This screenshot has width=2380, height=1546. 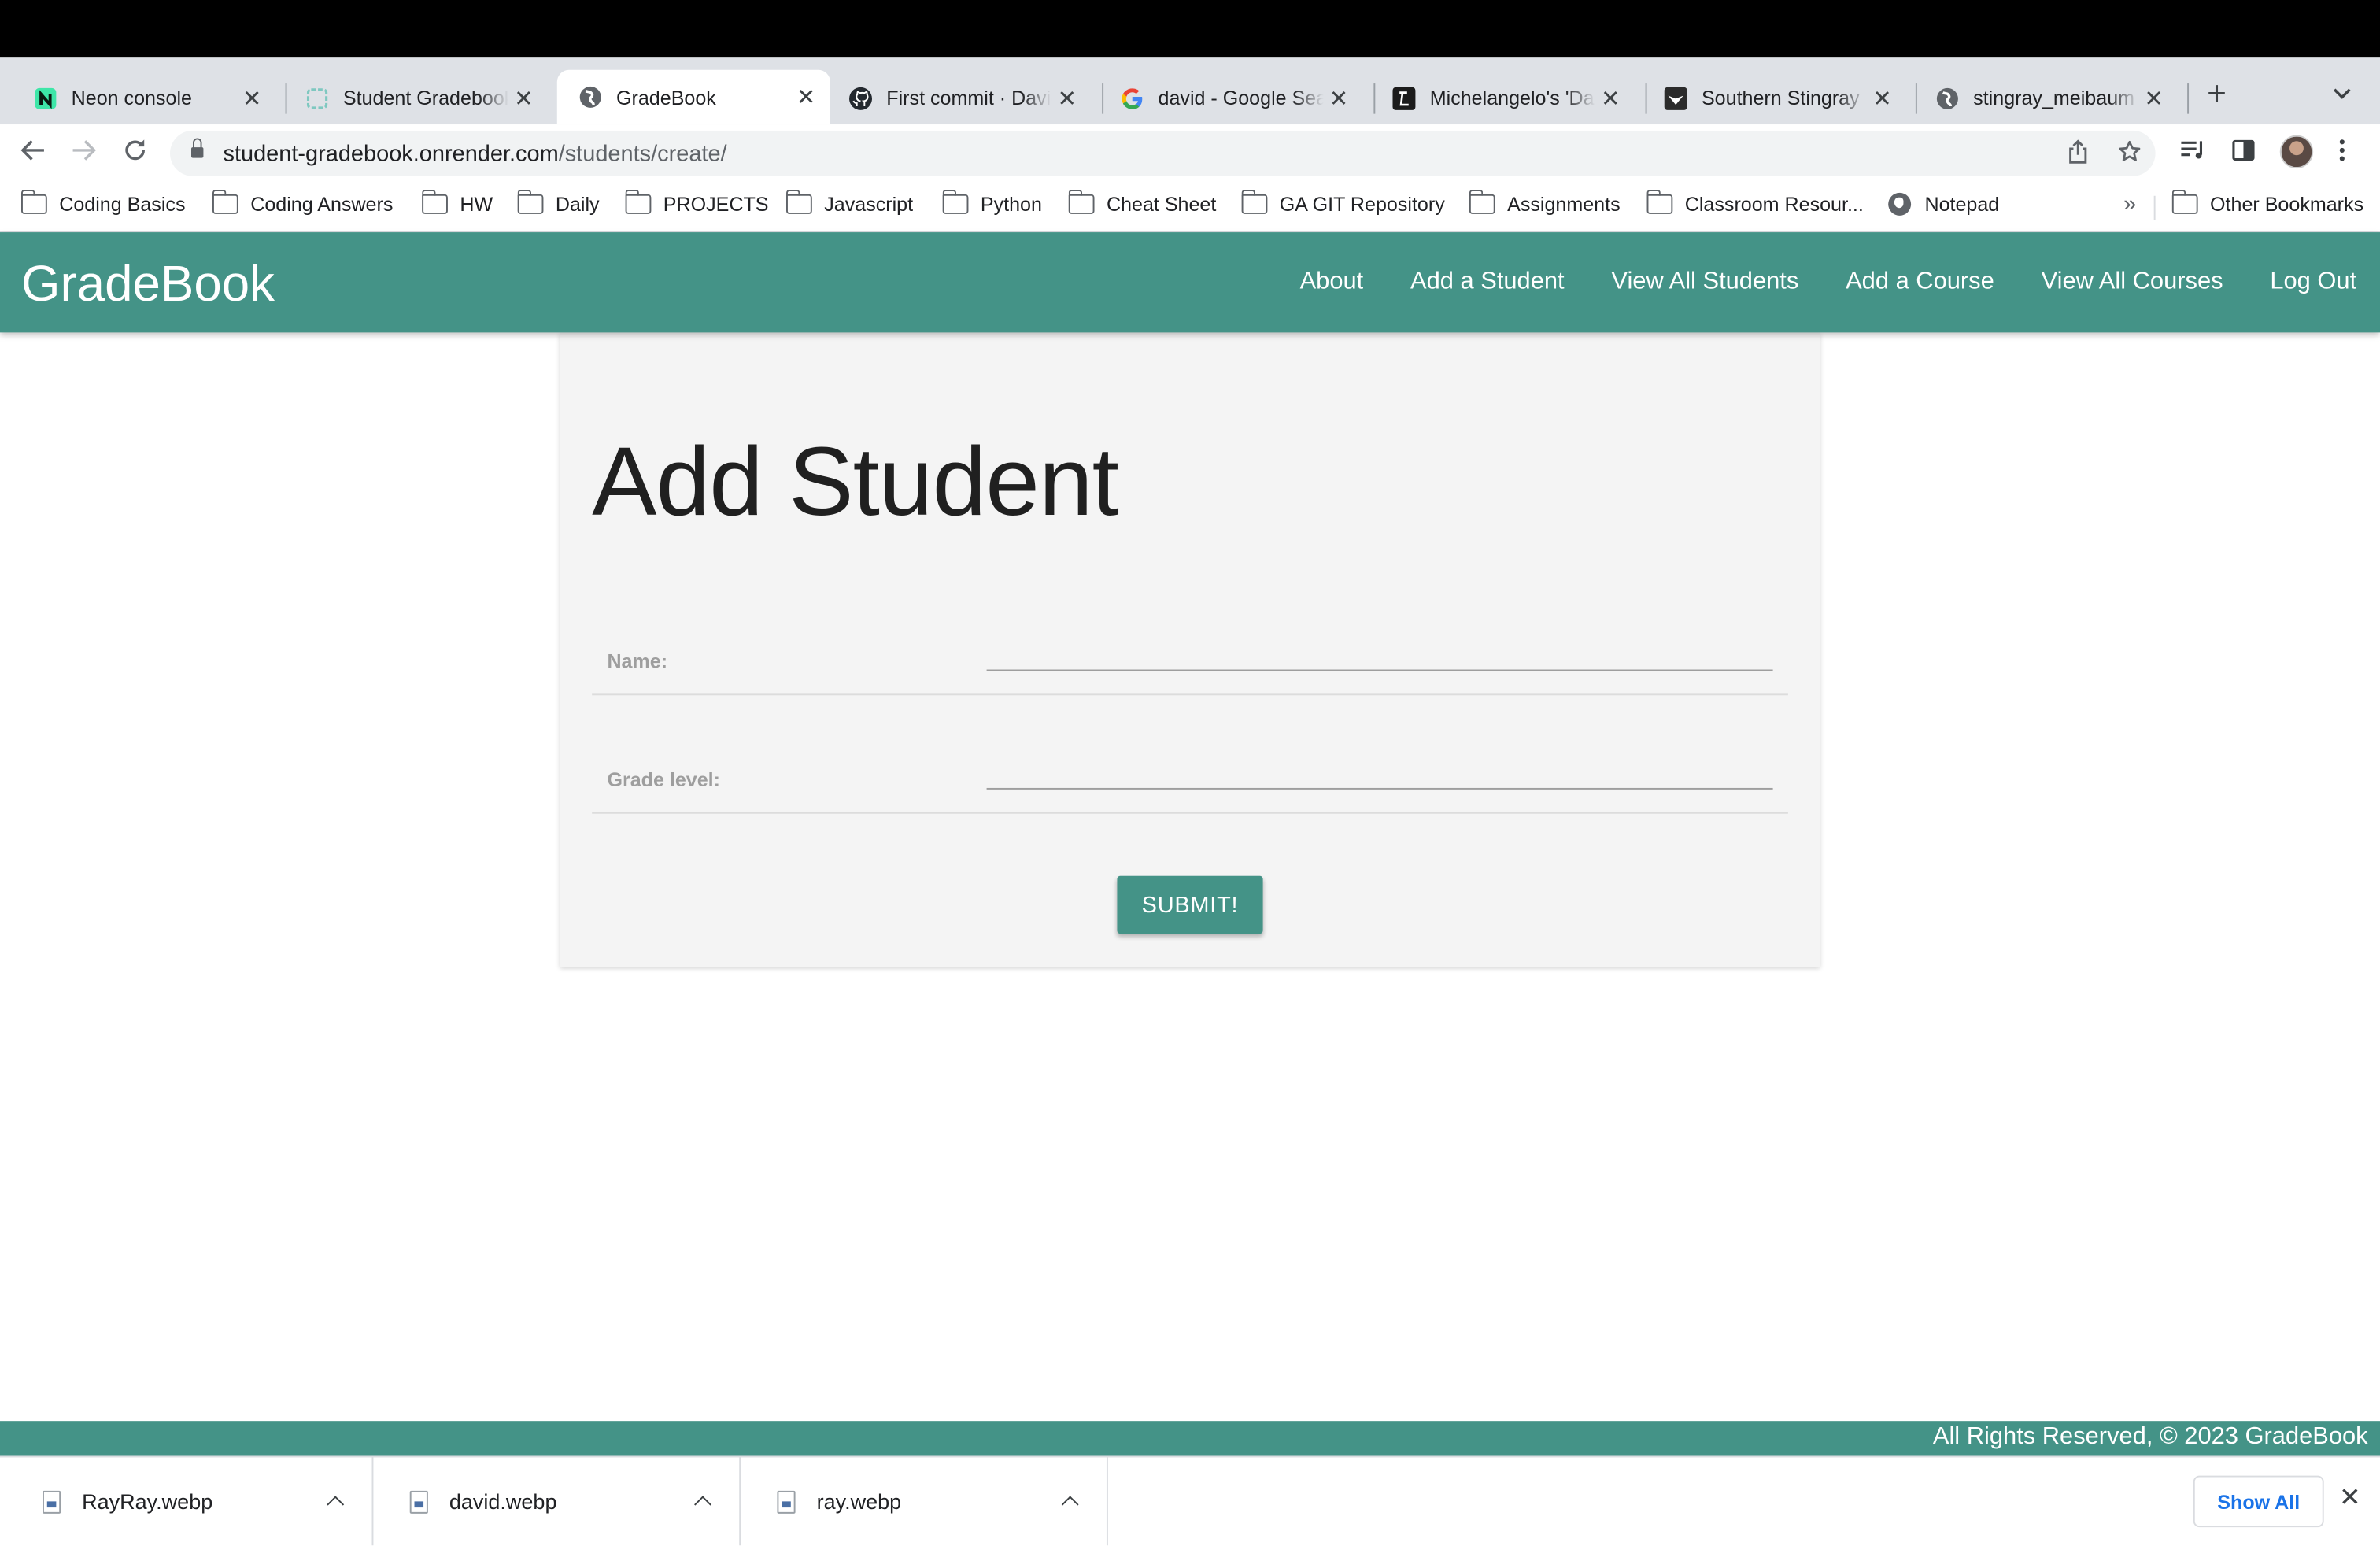 I want to click on tab-southern-stingray: Southern Stingray ✕, so click(x=1775, y=98).